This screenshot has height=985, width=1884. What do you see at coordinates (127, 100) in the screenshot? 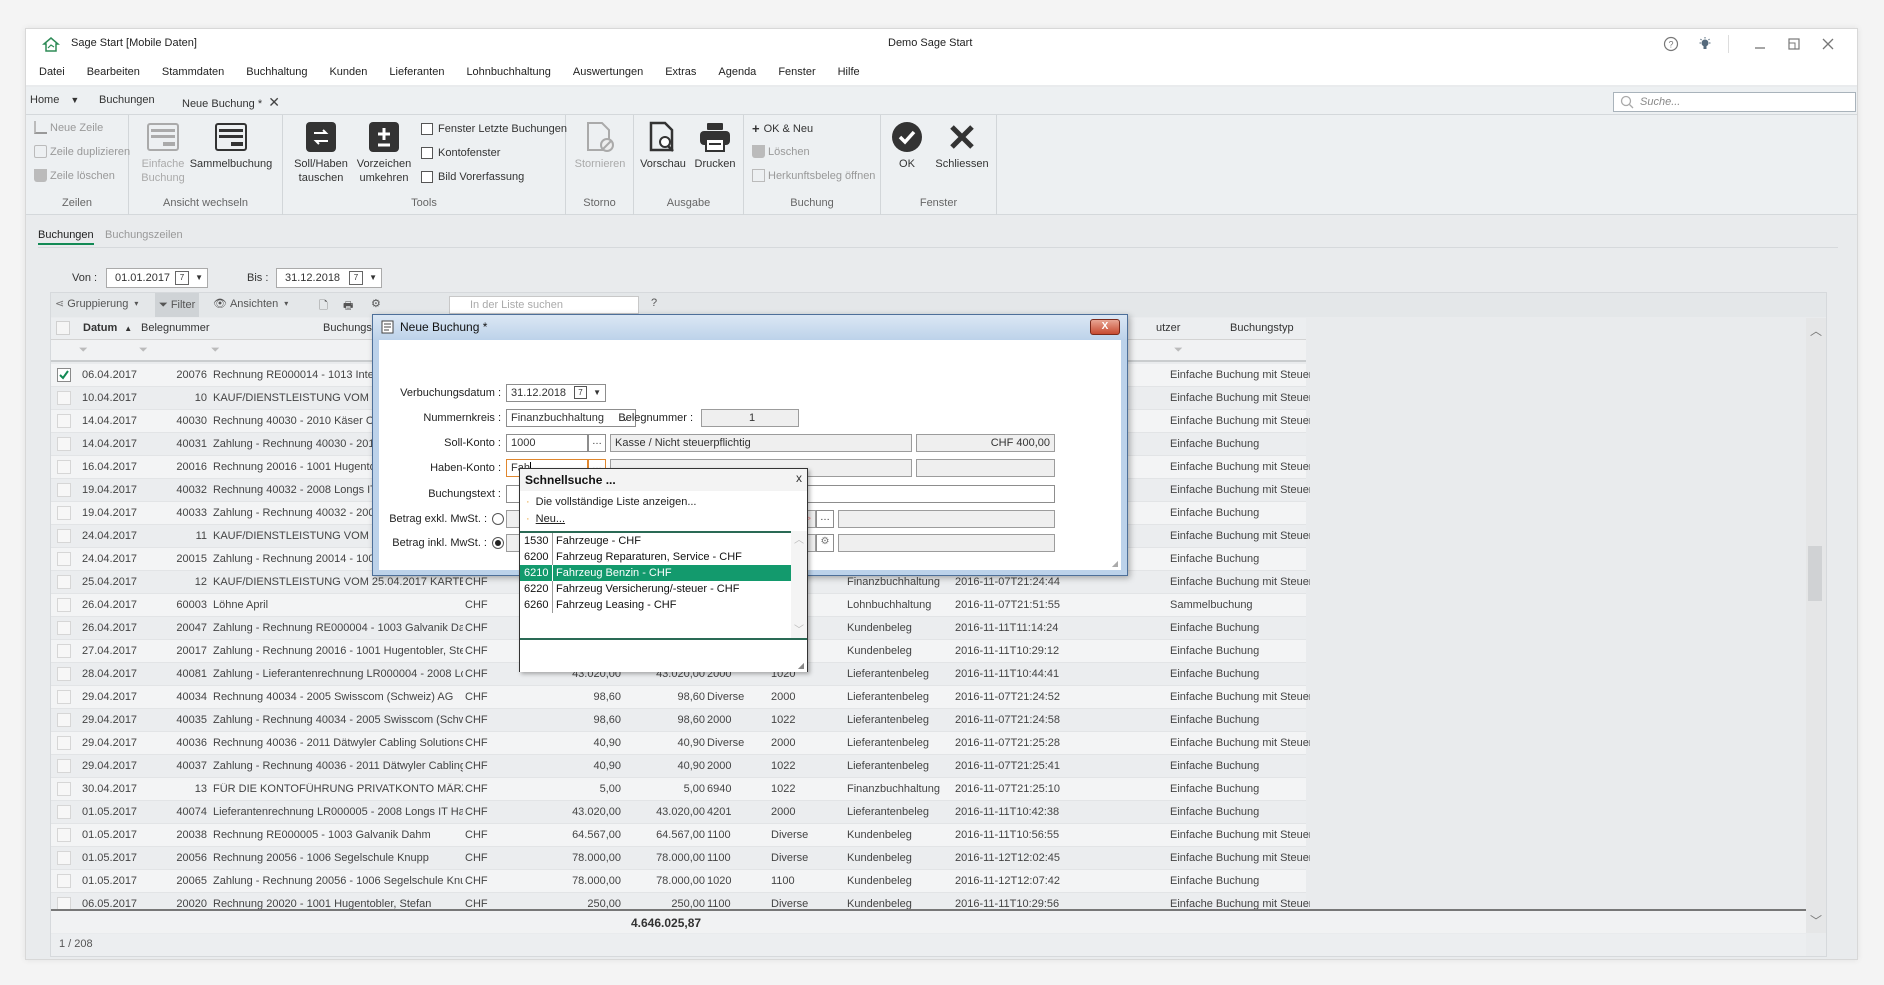
I see `tab-buchungen: Buchungen` at bounding box center [127, 100].